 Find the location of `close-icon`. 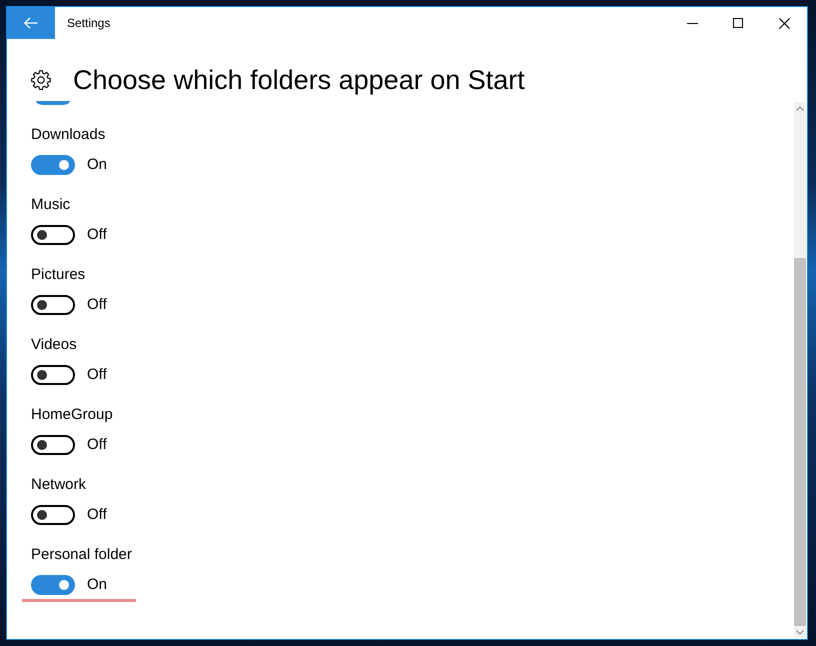

close-icon is located at coordinates (784, 23).